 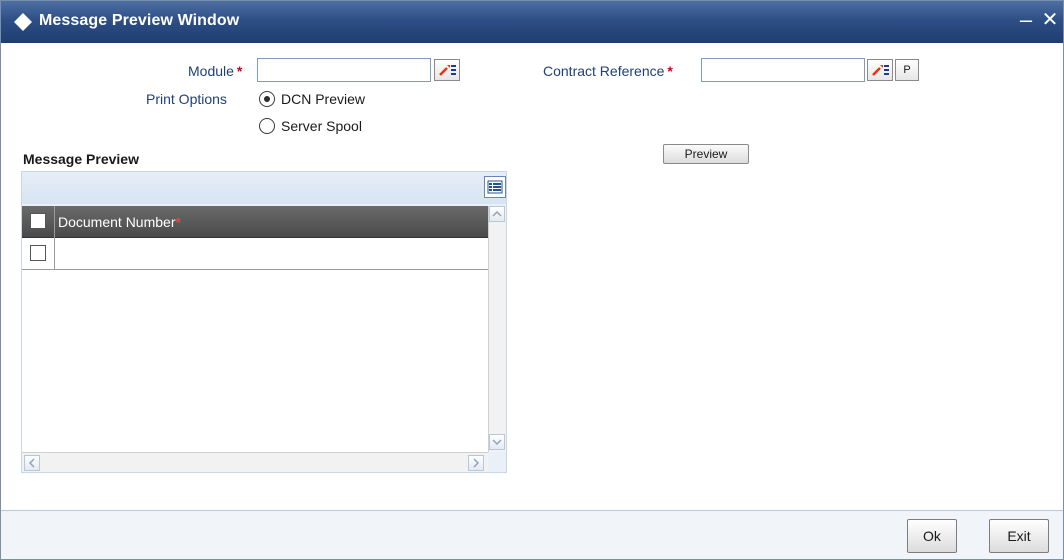 I want to click on radio-server-spool: Server Spool, so click(x=329, y=126).